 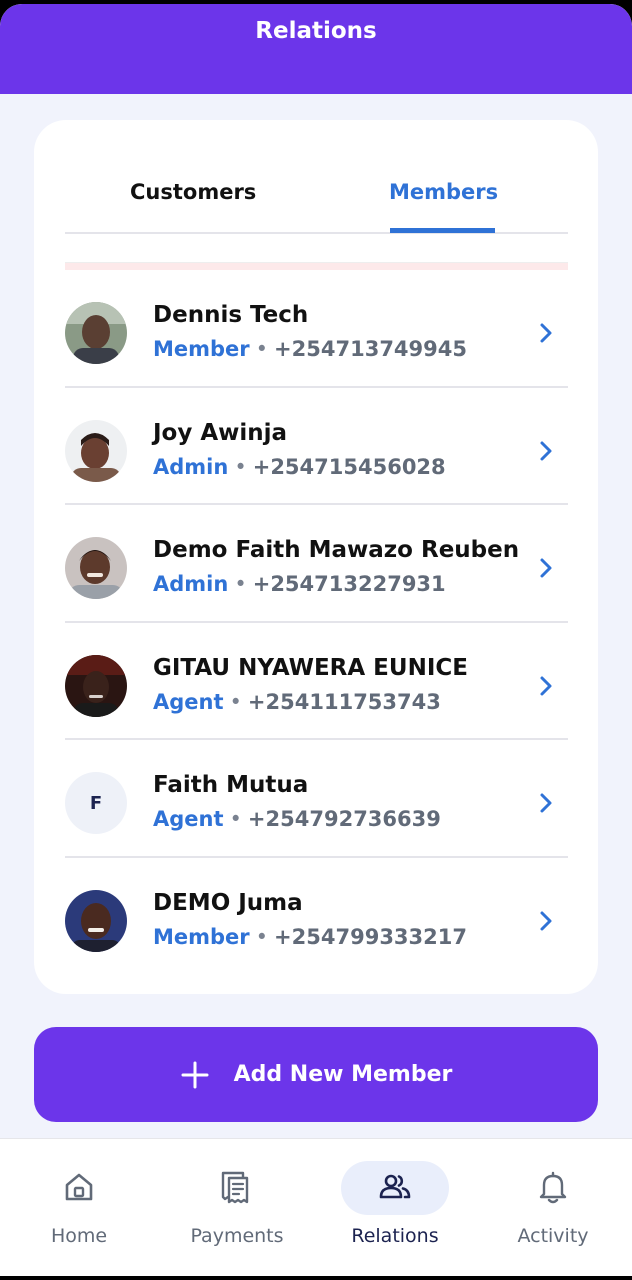 I want to click on bell-icon, so click(x=553, y=1187).